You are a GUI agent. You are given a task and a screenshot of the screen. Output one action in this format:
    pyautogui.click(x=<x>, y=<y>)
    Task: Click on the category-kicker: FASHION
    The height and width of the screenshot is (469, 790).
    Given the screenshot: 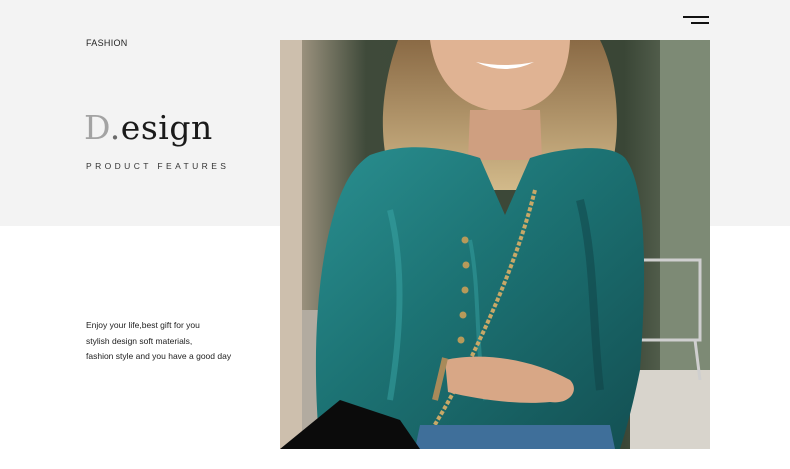 What is the action you would take?
    pyautogui.click(x=107, y=43)
    